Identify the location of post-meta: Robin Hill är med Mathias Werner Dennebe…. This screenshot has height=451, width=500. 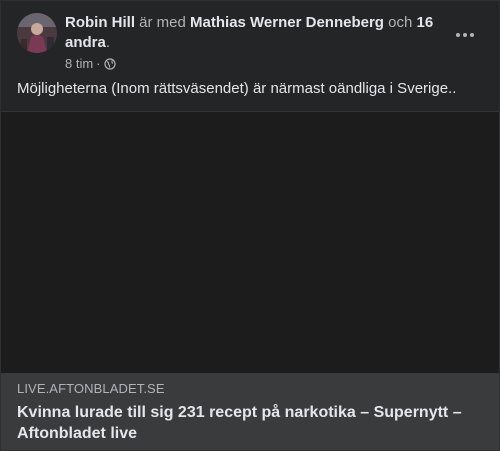
(254, 42).